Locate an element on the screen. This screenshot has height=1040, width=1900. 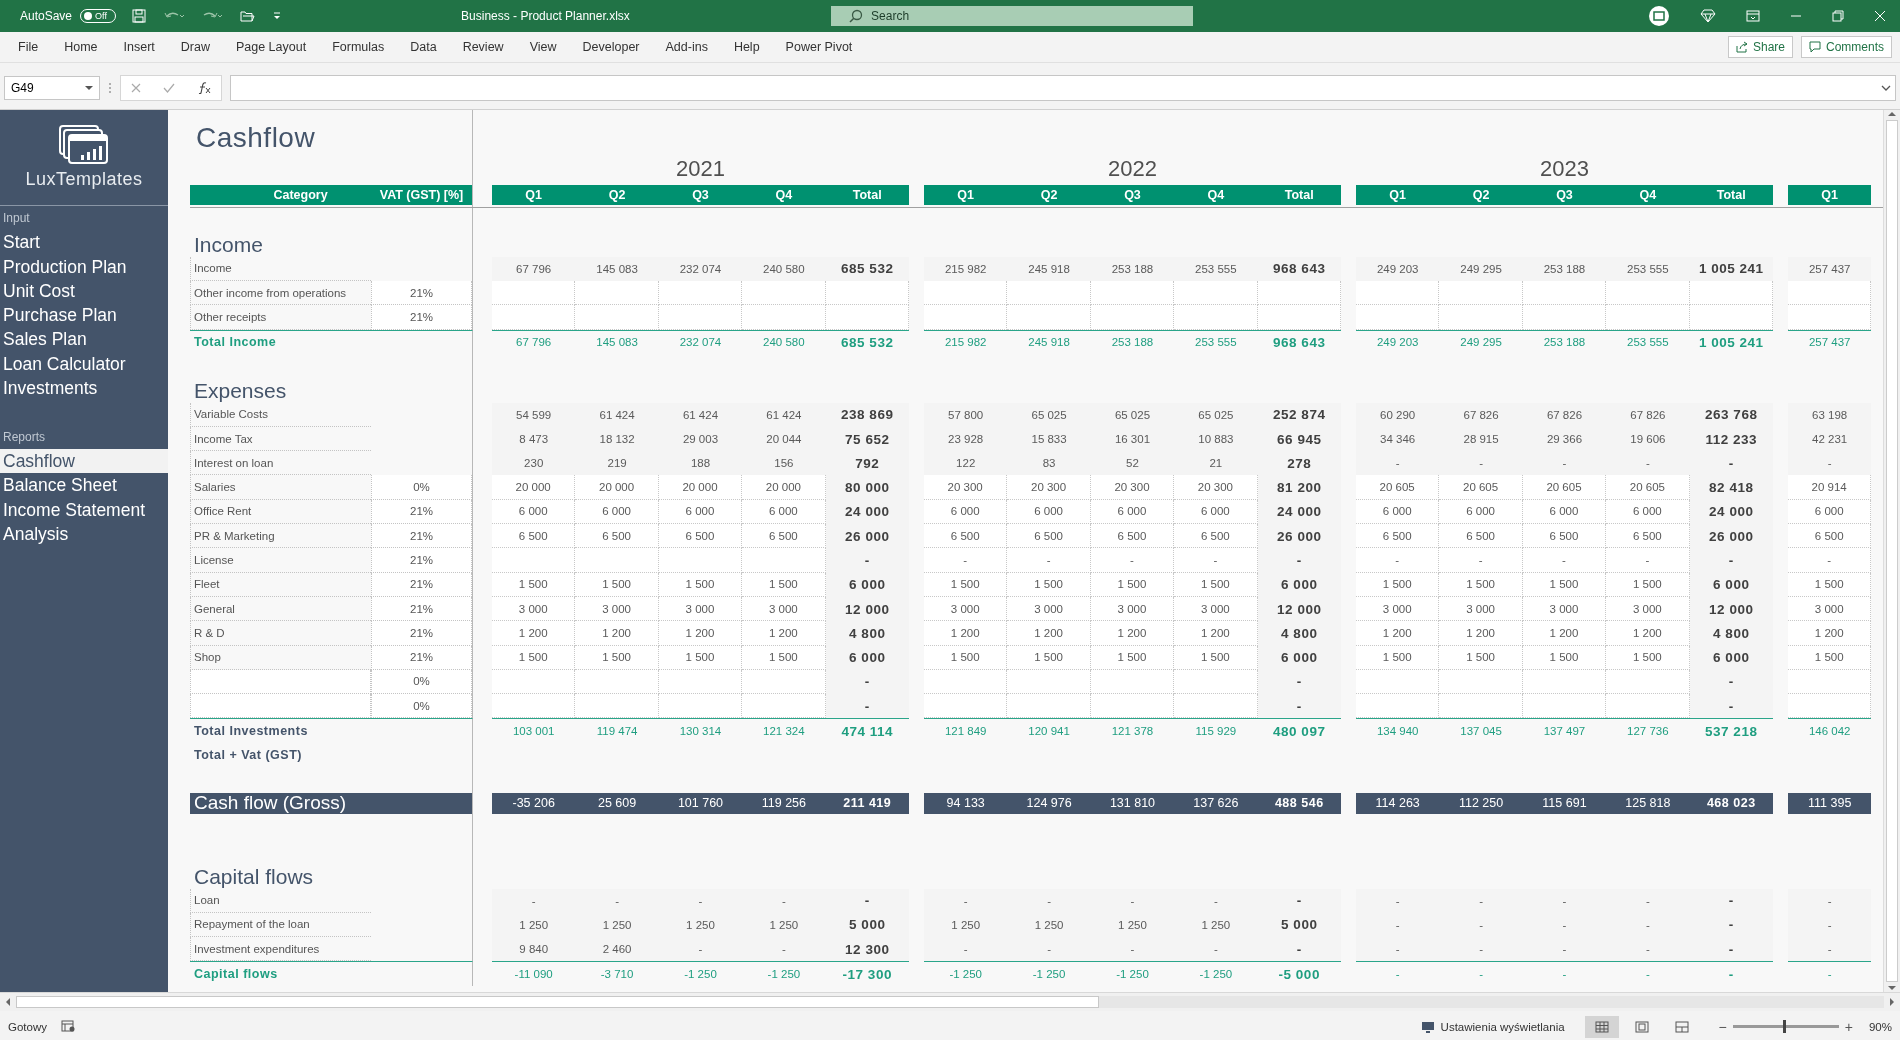
table-cell-text: 215 982 is located at coordinates (965, 269).